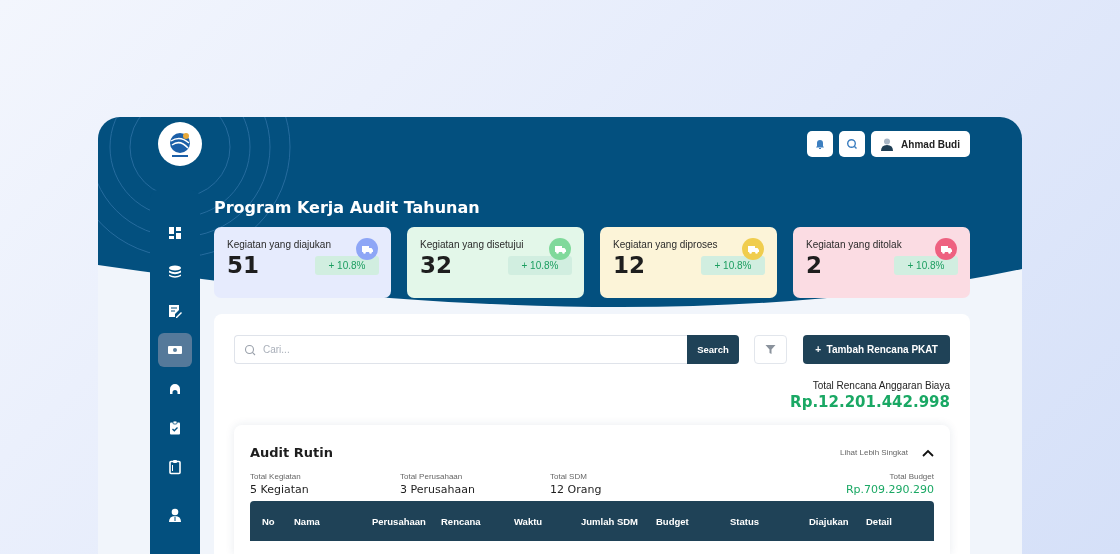 The height and width of the screenshot is (554, 1120). Describe the element at coordinates (889, 489) in the screenshot. I see `stat-value: Rp.709.290.290` at that location.